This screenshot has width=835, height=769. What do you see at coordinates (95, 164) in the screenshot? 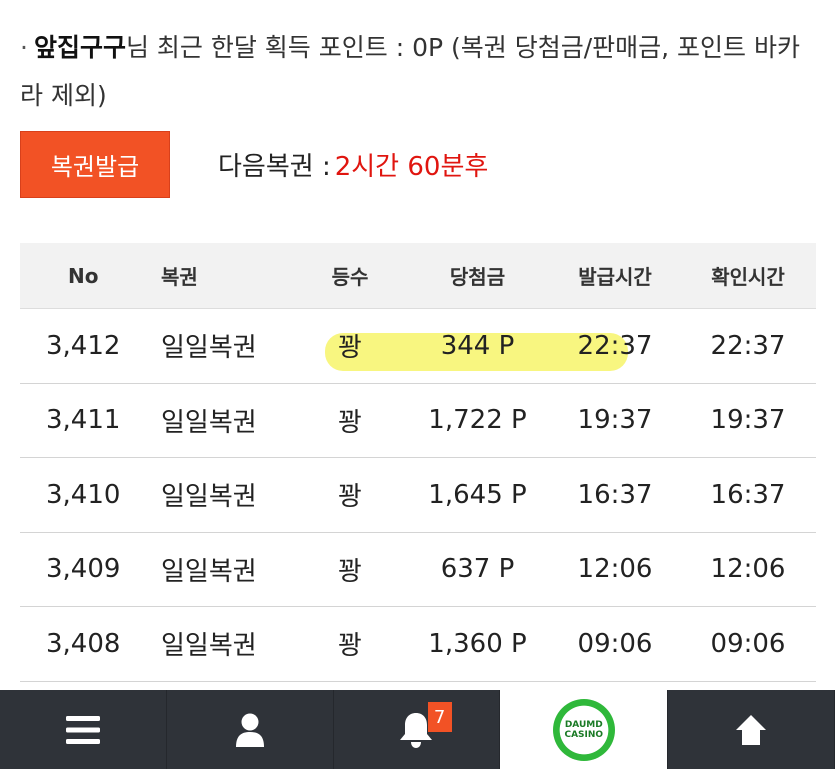
I see `issue-lottery-button: 복권발급` at bounding box center [95, 164].